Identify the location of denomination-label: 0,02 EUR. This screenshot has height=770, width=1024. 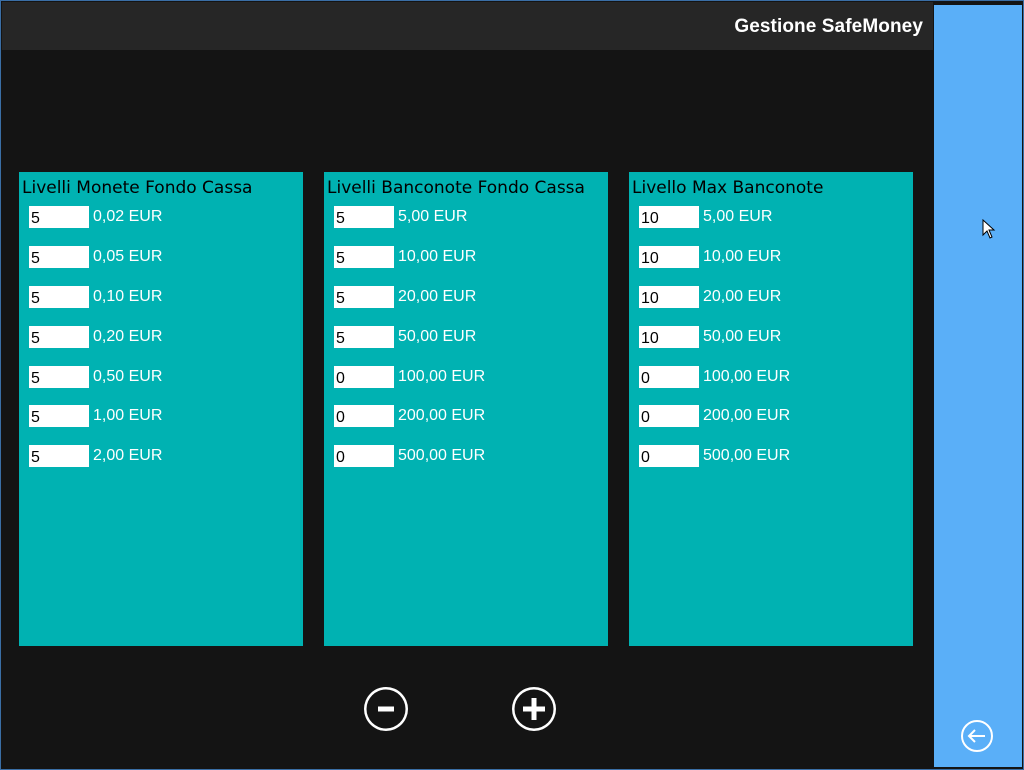
(128, 216).